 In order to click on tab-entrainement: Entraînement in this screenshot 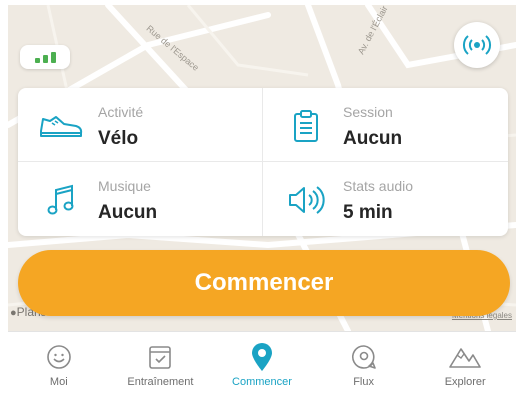, I will do `click(161, 365)`.